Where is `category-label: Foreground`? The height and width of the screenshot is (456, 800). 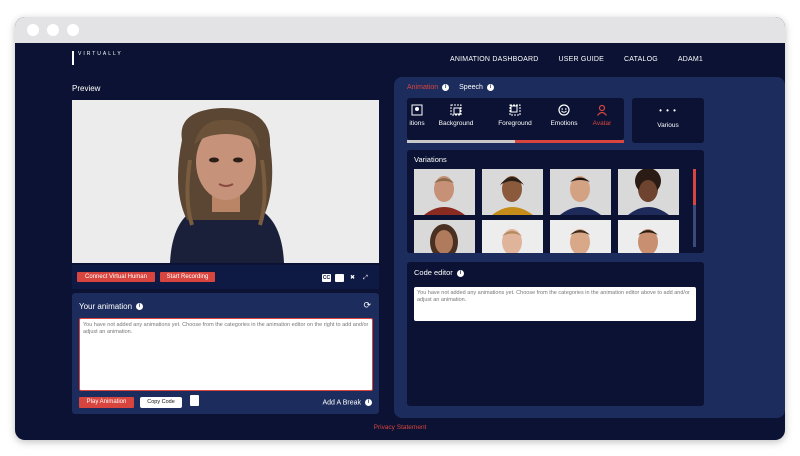
category-label: Foreground is located at coordinates (515, 123).